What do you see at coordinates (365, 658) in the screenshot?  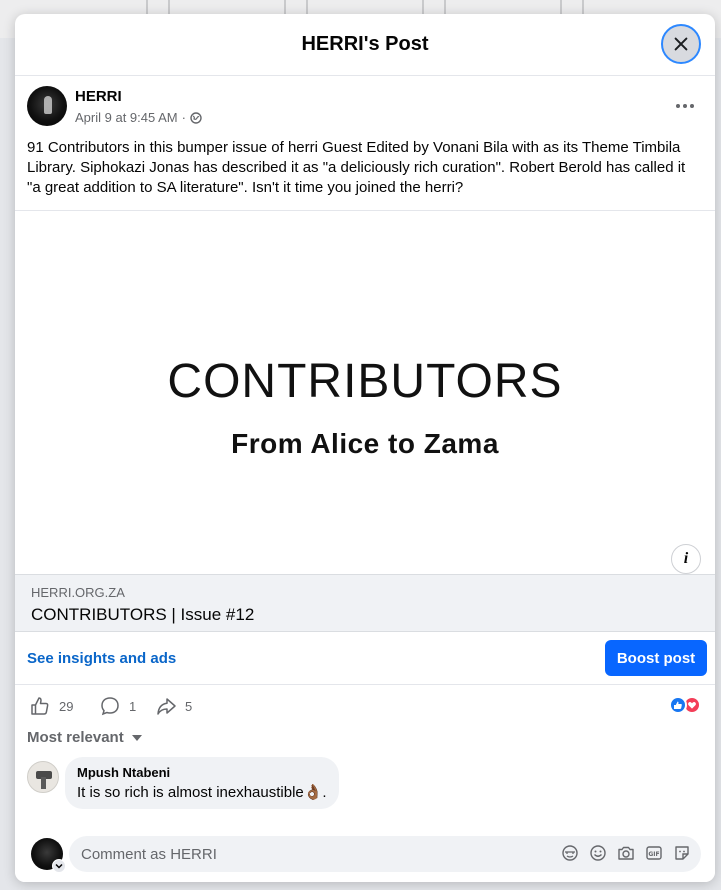 I see `insights-row: See insights and ads Boost post` at bounding box center [365, 658].